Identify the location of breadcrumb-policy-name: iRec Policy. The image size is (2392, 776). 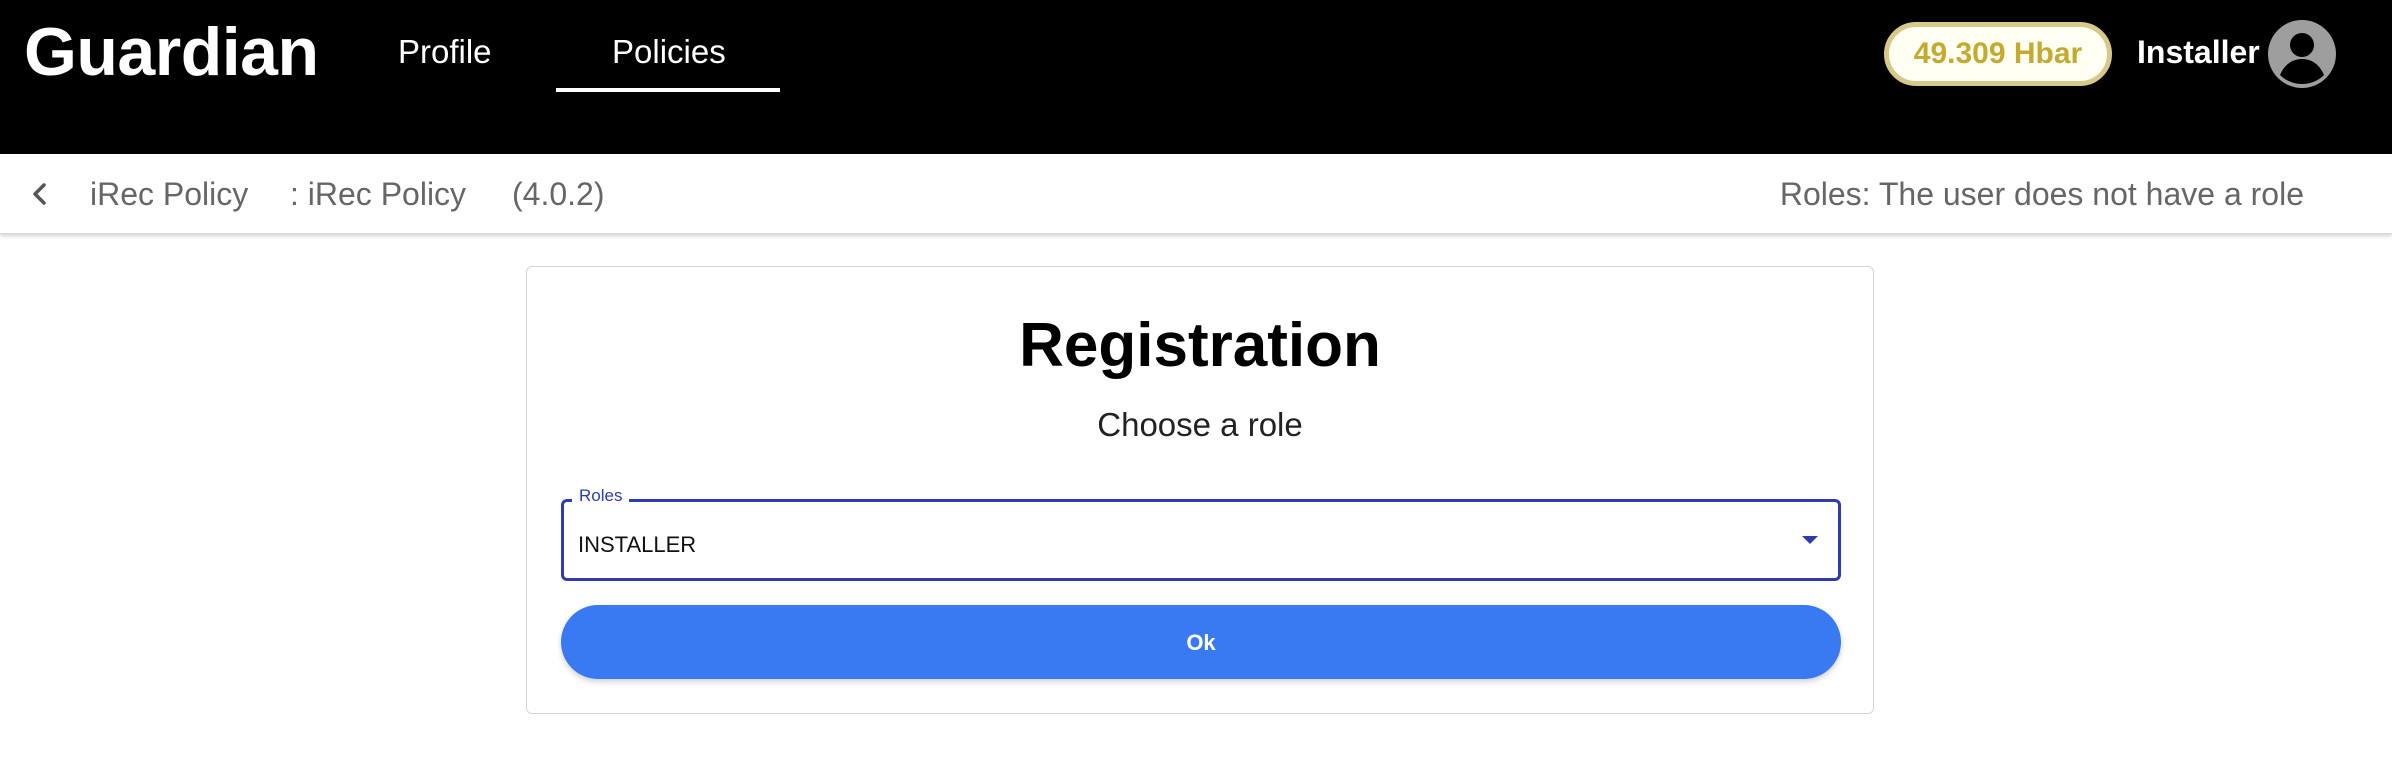
(169, 194).